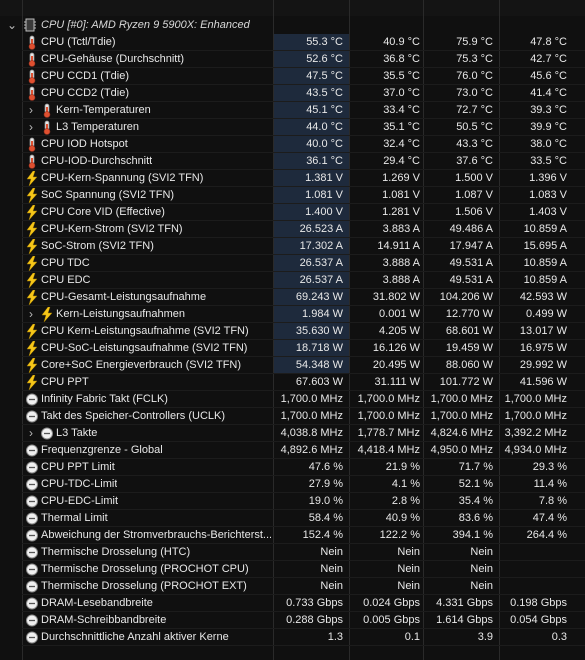 This screenshot has height=660, width=585. What do you see at coordinates (102, 450) in the screenshot?
I see `sensor-label: Frequenzgrenze - Global` at bounding box center [102, 450].